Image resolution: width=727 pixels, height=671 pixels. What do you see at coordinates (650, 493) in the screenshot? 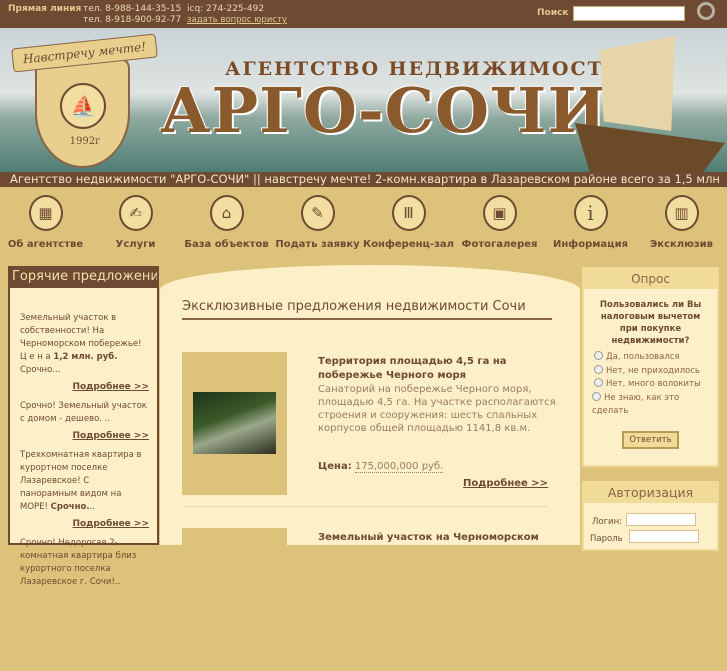
I see `auth-title: Авторизация` at bounding box center [650, 493].